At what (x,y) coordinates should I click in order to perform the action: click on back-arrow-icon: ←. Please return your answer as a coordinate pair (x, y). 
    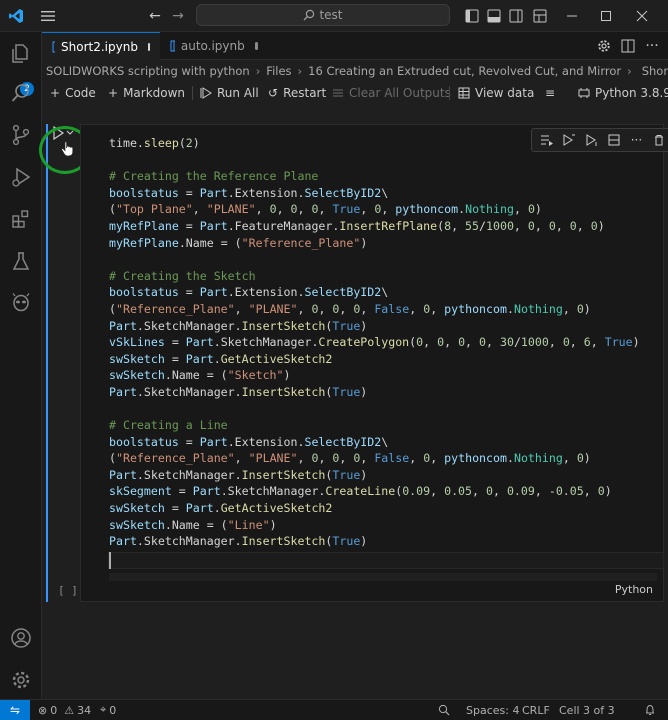
    Looking at the image, I should click on (155, 16).